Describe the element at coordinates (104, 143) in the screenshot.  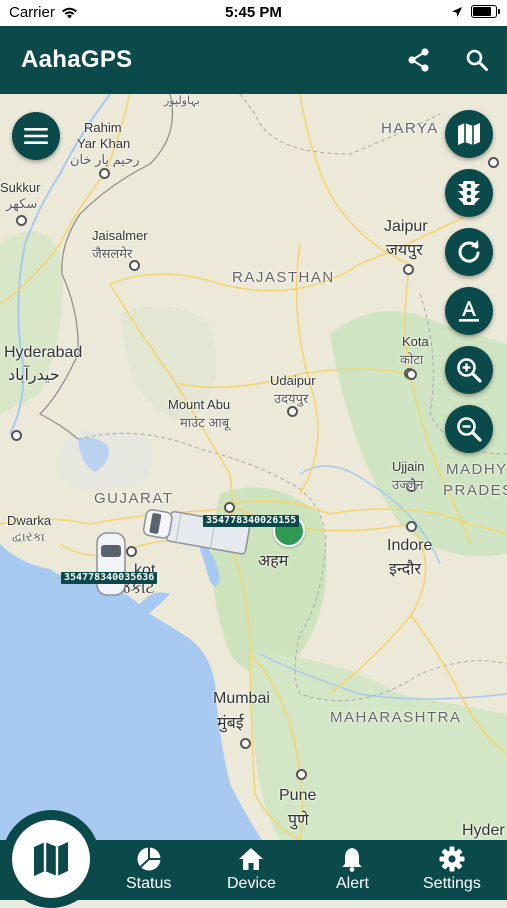
I see `map-label: Yar Khan` at that location.